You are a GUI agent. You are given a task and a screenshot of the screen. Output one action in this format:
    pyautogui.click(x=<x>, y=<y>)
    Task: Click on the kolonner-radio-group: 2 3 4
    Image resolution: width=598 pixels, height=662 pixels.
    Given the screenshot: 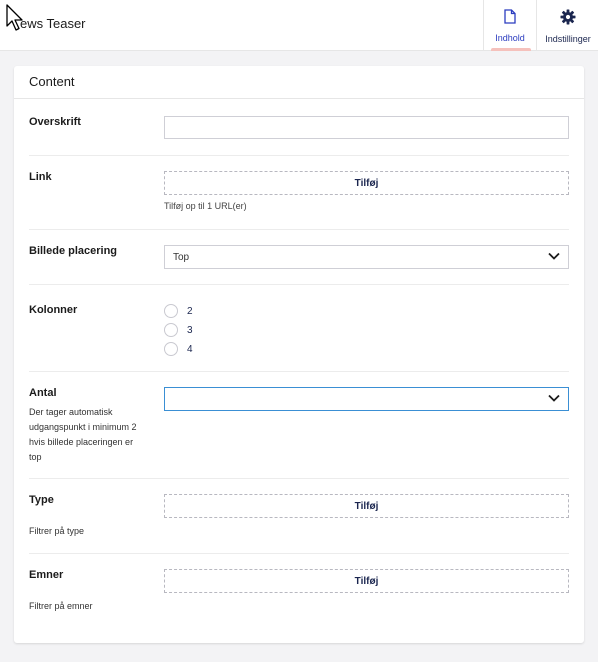 What is the action you would take?
    pyautogui.click(x=366, y=334)
    